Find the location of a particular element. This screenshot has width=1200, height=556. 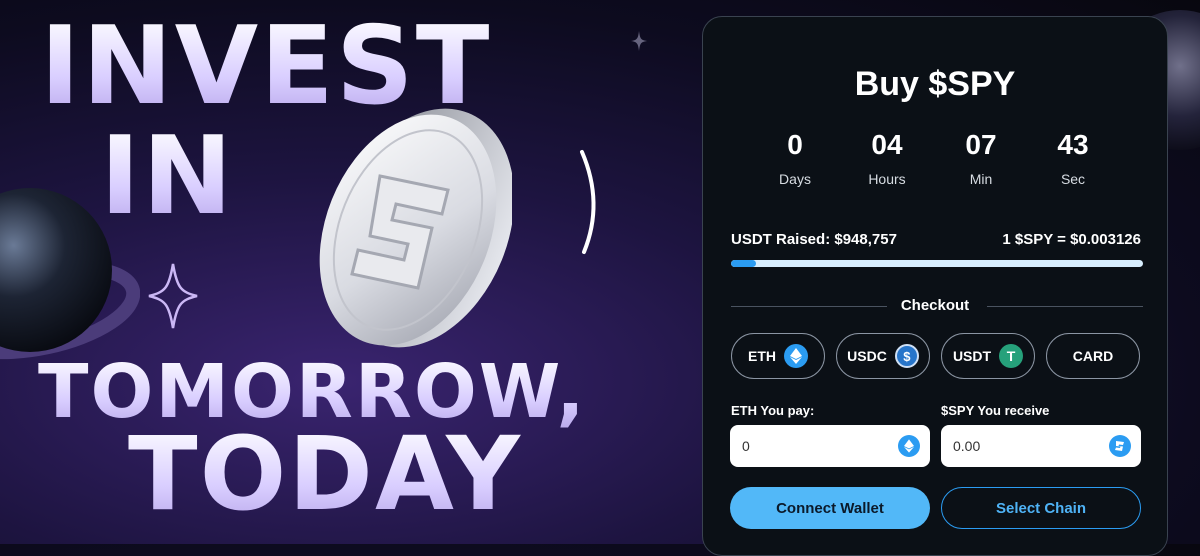

countdown-min: 07 Min is located at coordinates (981, 158).